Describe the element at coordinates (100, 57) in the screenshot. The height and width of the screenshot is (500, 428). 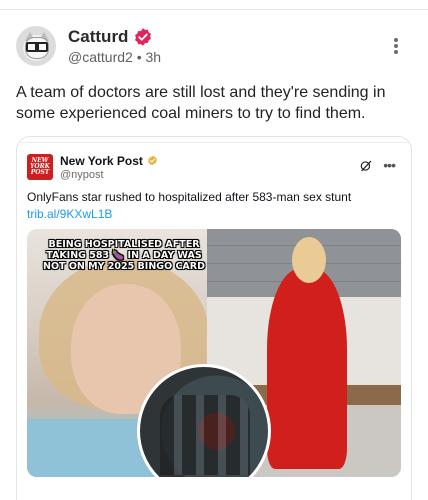
I see `author-handle: @catturd2` at that location.